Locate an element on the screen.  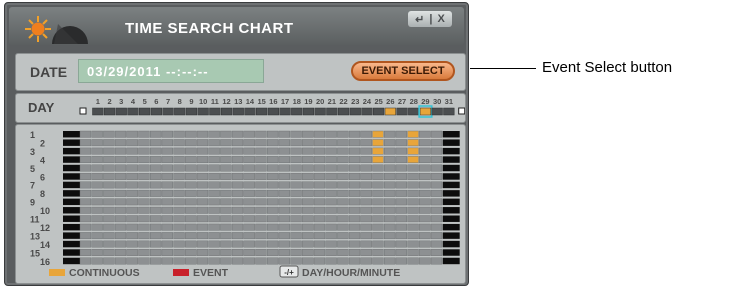
close-icon: X is located at coordinates (440, 19).